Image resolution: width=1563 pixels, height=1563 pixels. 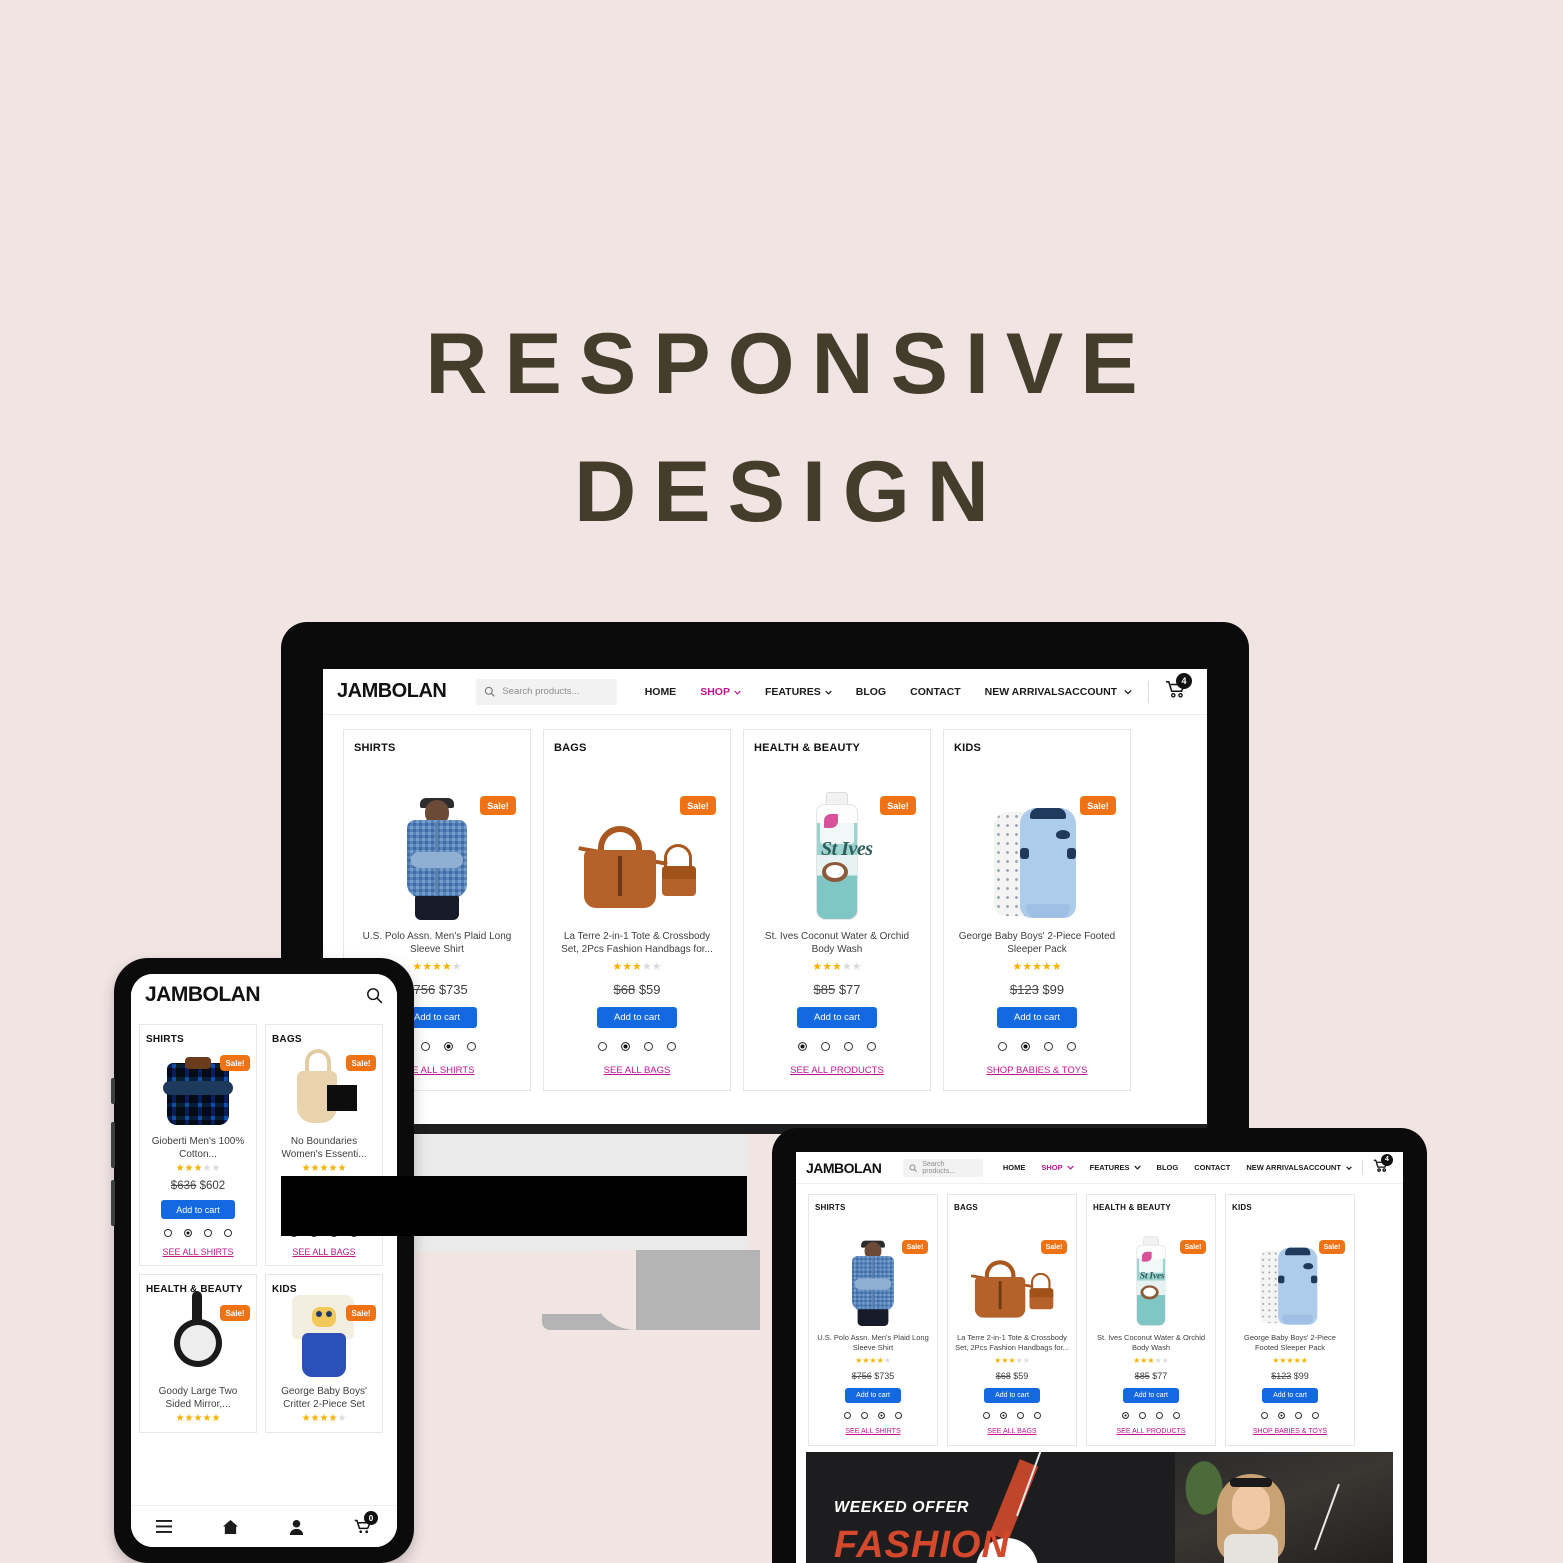 What do you see at coordinates (1099, 1507) in the screenshot?
I see `tablet-promo-banner: WEEKED OFFER FASHION` at bounding box center [1099, 1507].